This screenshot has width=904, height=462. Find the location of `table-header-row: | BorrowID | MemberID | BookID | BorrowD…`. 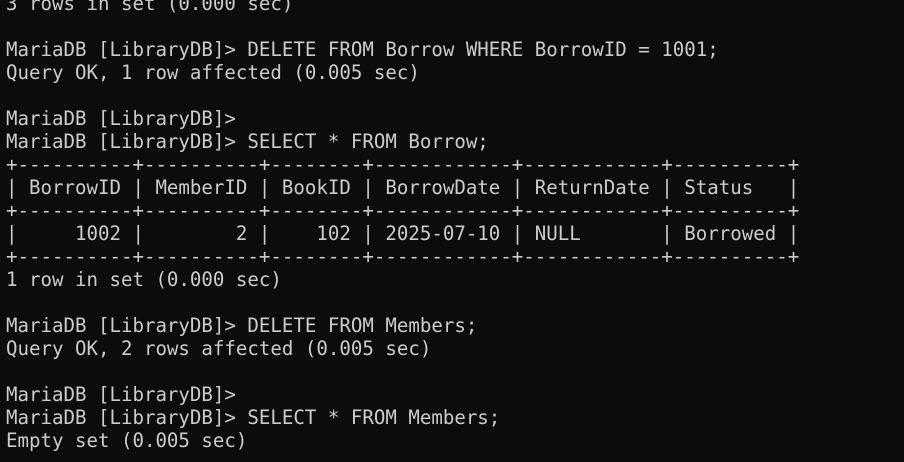

table-header-row: | BorrowID | MemberID | BookID | BorrowD… is located at coordinates (403, 187).